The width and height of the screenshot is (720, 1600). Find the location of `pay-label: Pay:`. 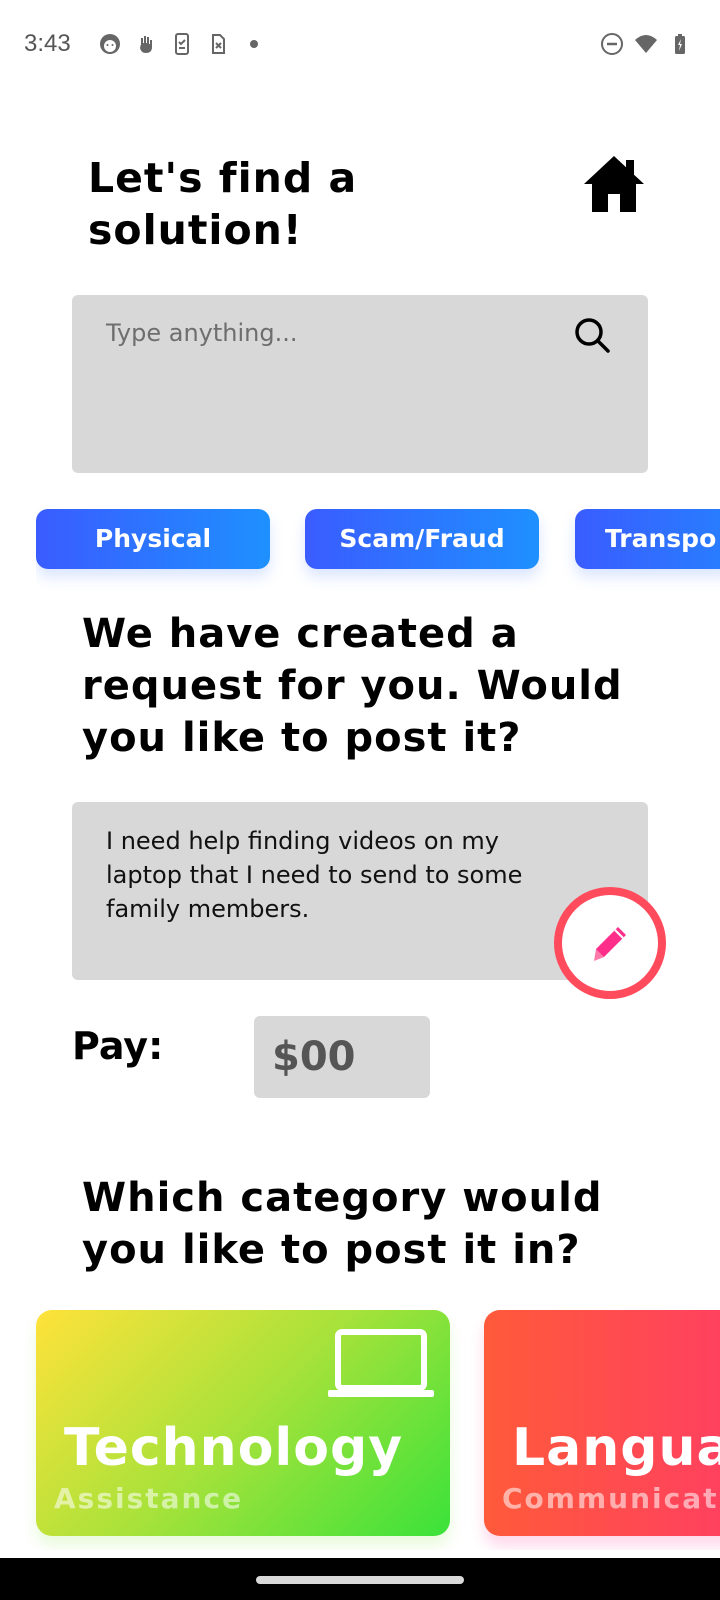

pay-label: Pay: is located at coordinates (118, 1046).